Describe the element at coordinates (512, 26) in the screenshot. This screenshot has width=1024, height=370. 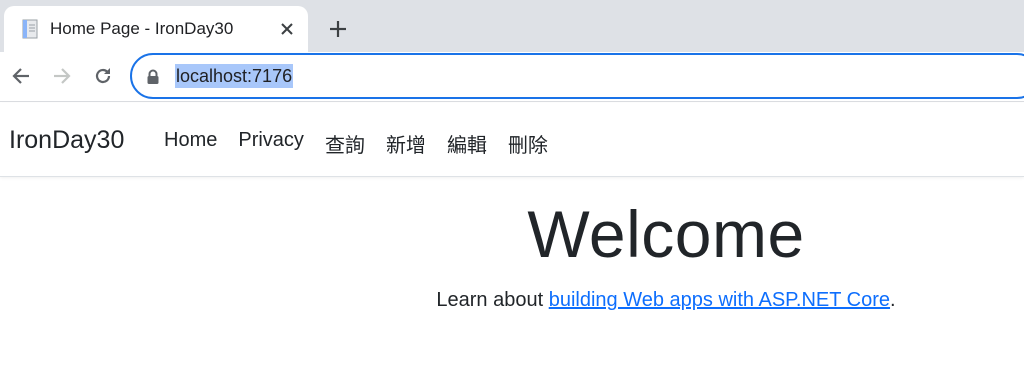
I see `tab-strip: Home Page - IronDay30` at that location.